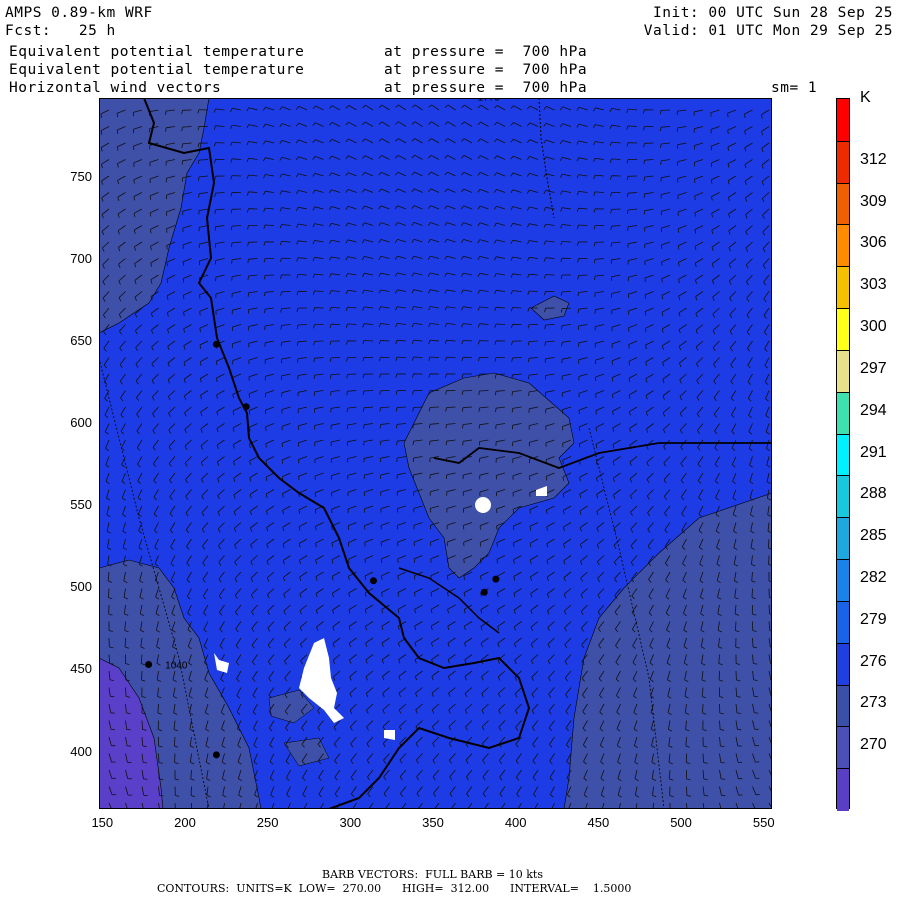 The height and width of the screenshot is (900, 900). What do you see at coordinates (81, 258) in the screenshot?
I see `y-tick-label: 700` at bounding box center [81, 258].